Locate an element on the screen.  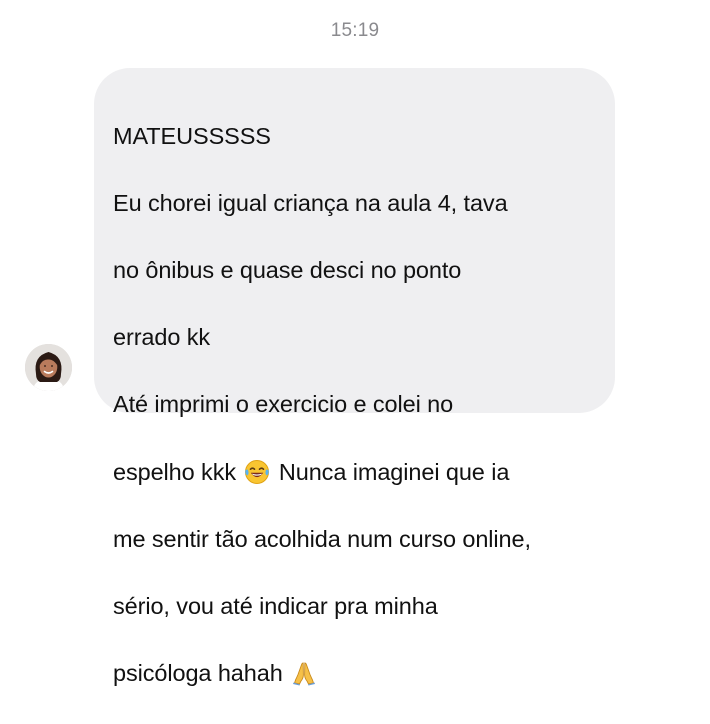
message-line: Eu chorei igual criança na aula 4, tava is located at coordinates (310, 202).